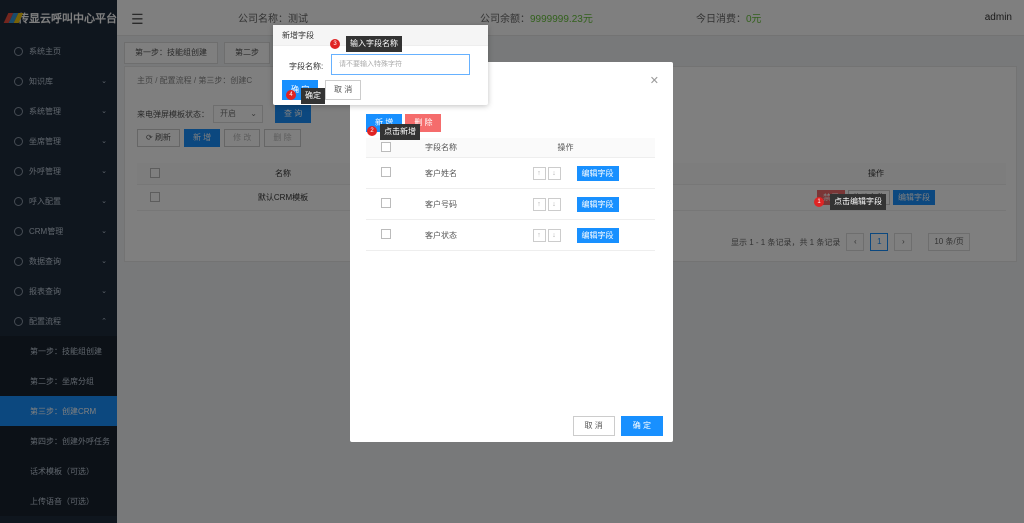 This screenshot has width=1024, height=523. What do you see at coordinates (510, 173) in the screenshot?
I see `field-row: 客户姓名 ↑ ↓ 编辑字段` at bounding box center [510, 173].